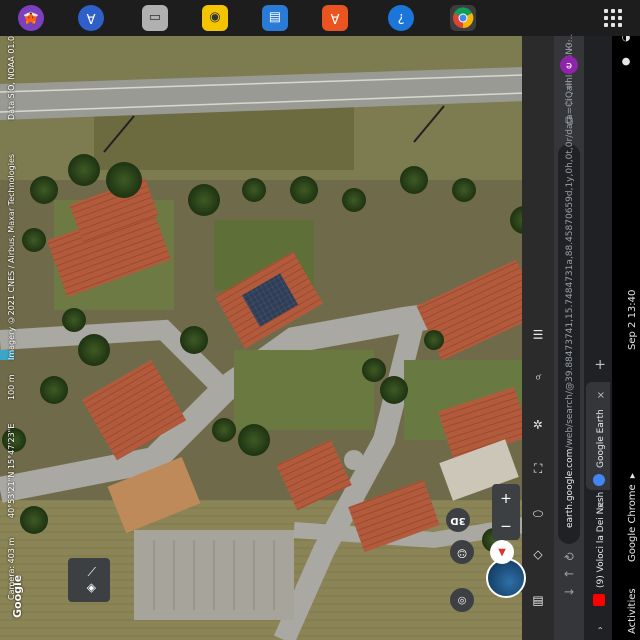 This screenshot has width=640, height=640. I want to click on show-applications-icon, so click(613, 18).